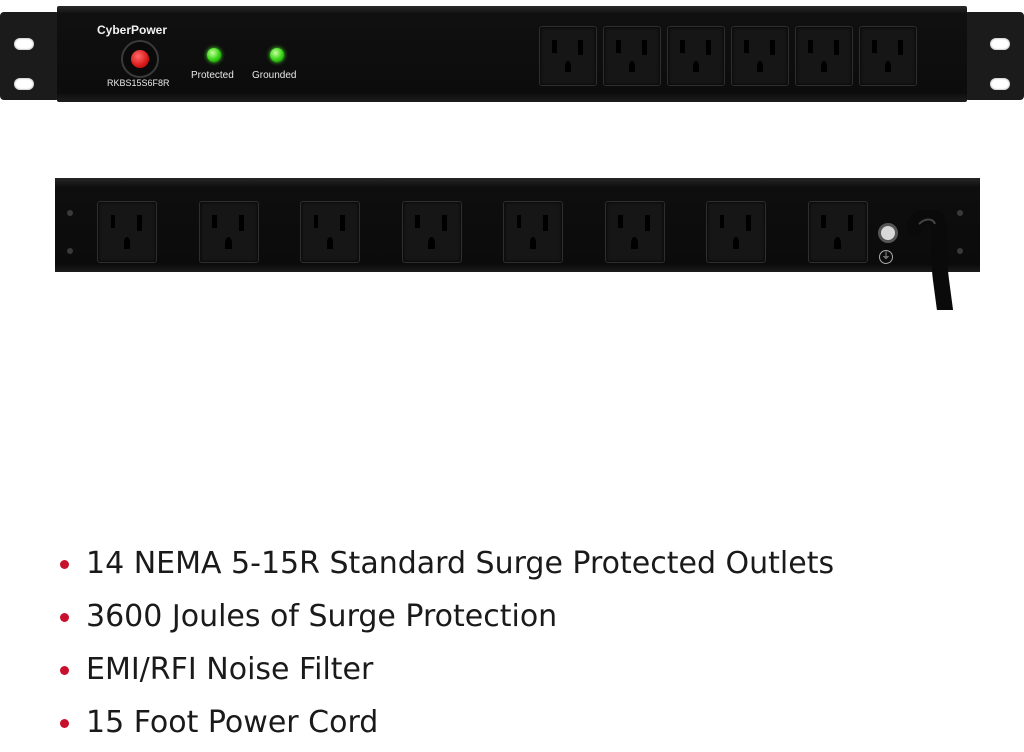 This screenshot has width=1024, height=752. I want to click on ground-symbol-icon: ⏚, so click(886, 257).